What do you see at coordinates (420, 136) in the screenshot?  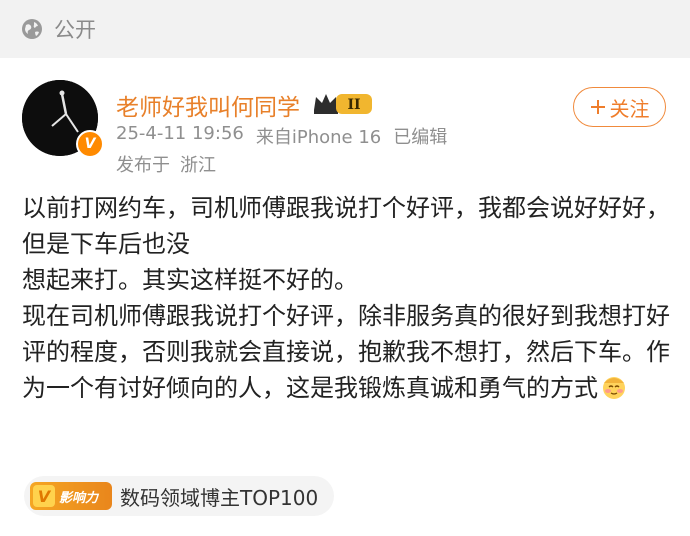 I see `post-edited: 已编辑` at bounding box center [420, 136].